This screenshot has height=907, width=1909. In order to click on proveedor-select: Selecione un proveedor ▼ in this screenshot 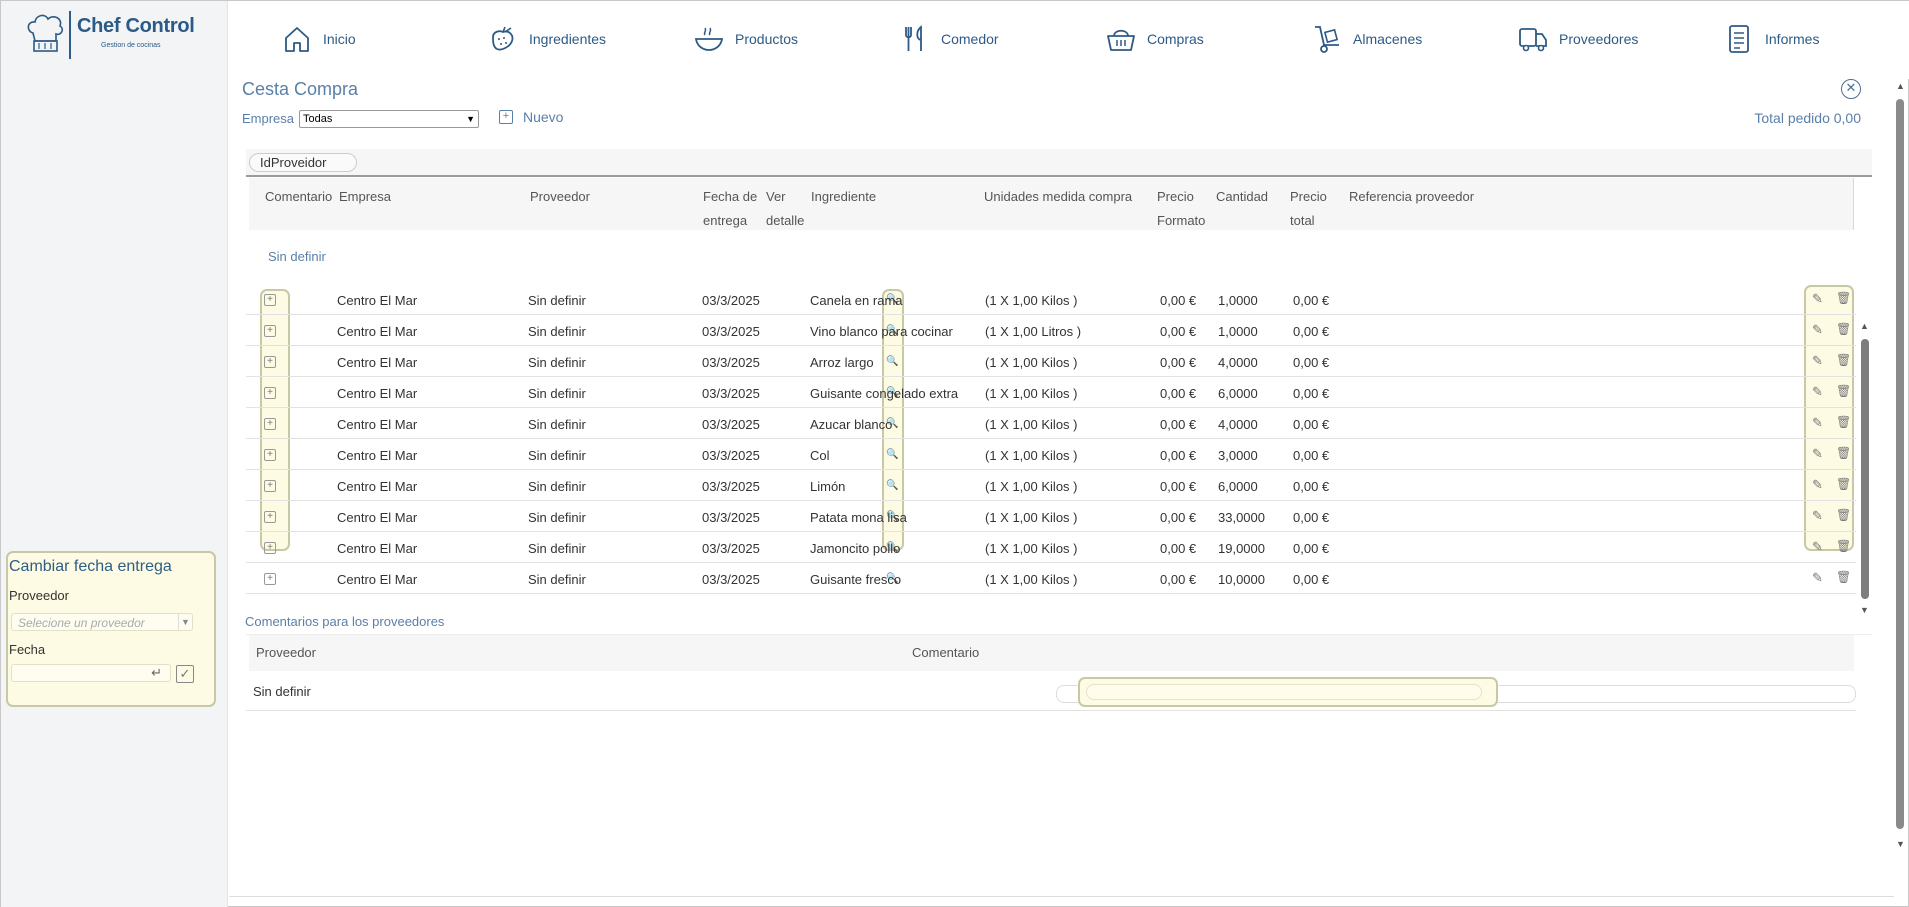, I will do `click(102, 622)`.